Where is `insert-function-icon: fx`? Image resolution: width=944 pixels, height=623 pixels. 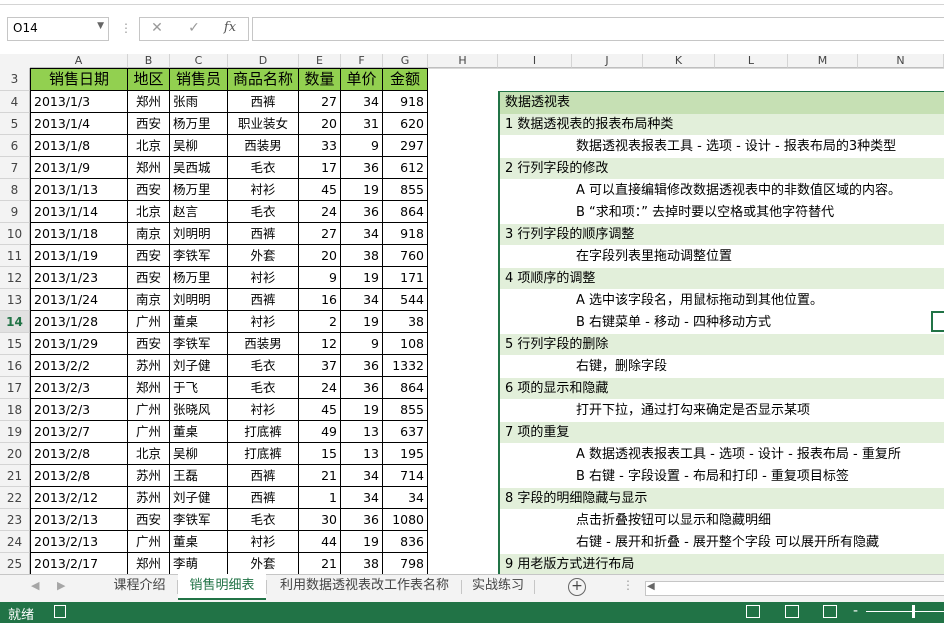 insert-function-icon: fx is located at coordinates (230, 28).